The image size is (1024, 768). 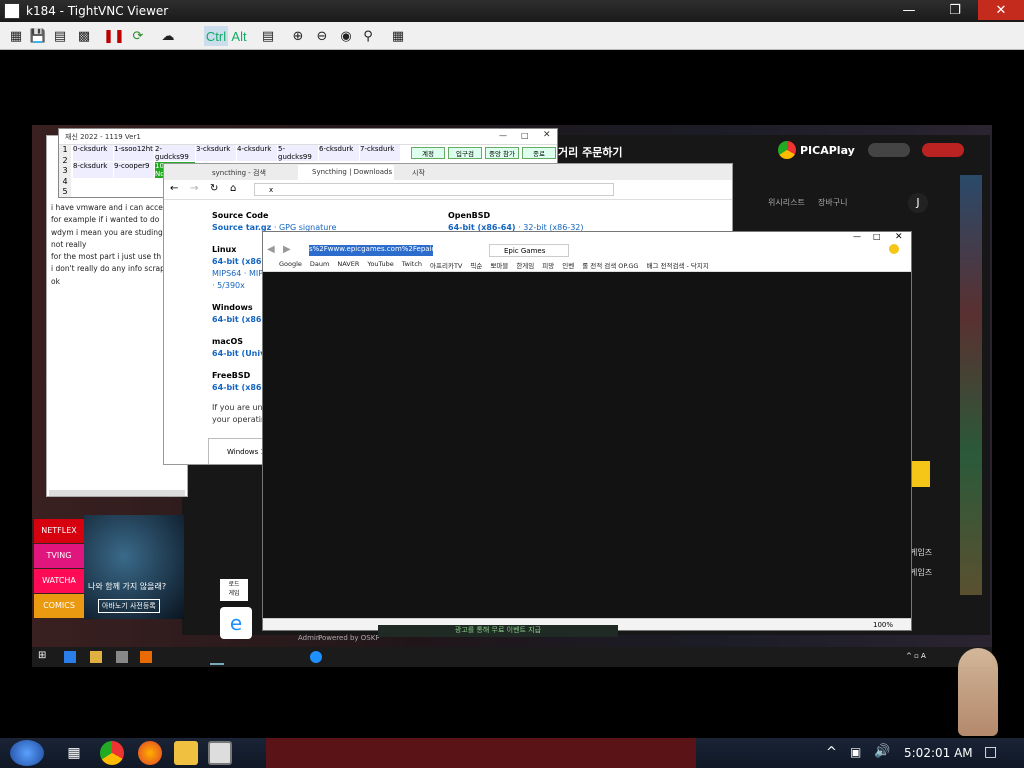 What do you see at coordinates (298, 36) in the screenshot?
I see `zoom-in-icon: ⊕` at bounding box center [298, 36].